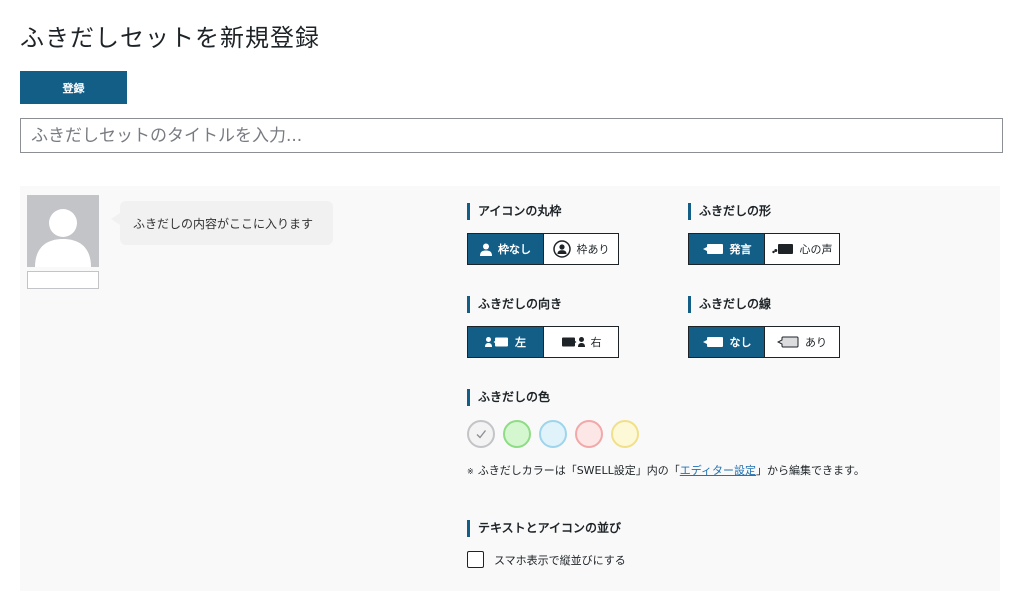 This screenshot has width=1024, height=611. I want to click on speech-bubble-preview: ふきだしの内容がここに入ります, so click(222, 223).